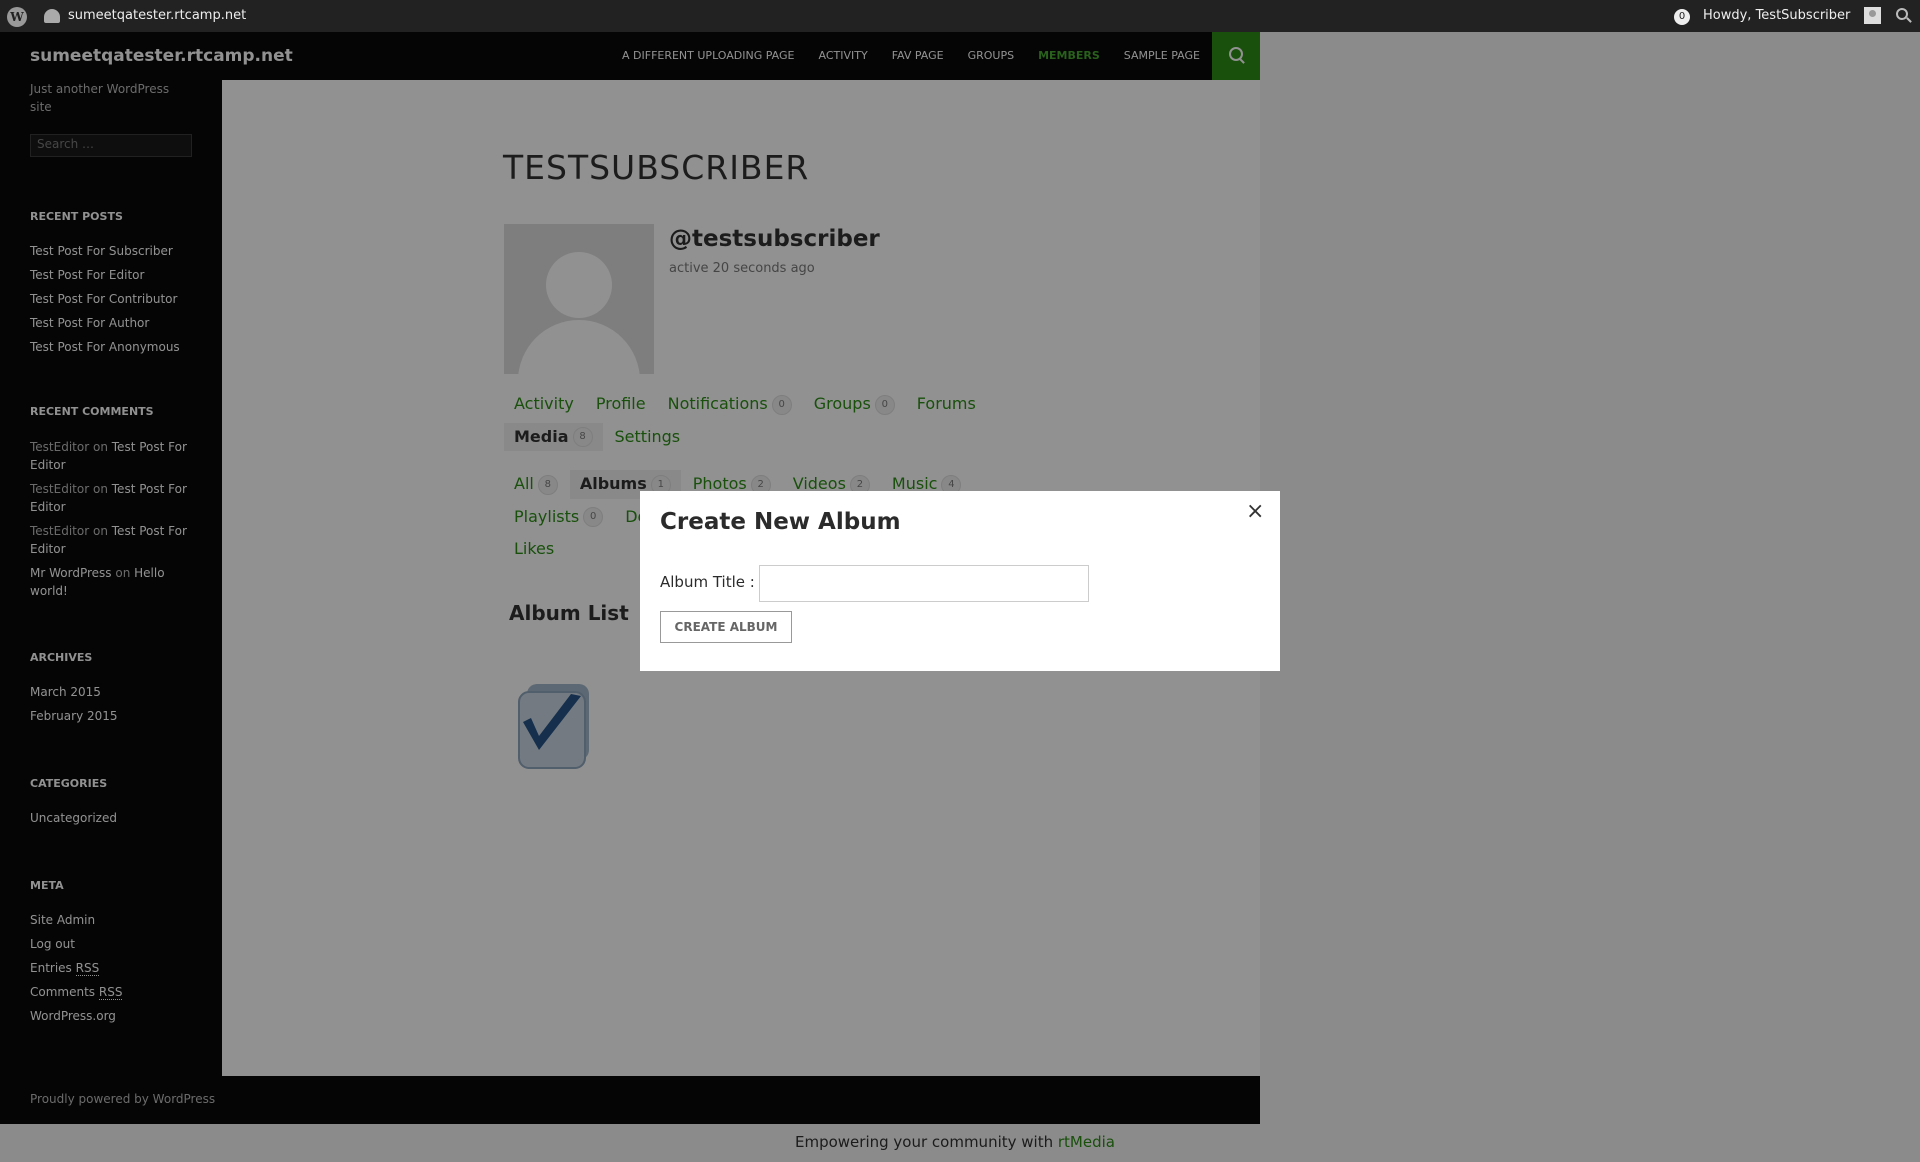 The height and width of the screenshot is (1162, 1920). What do you see at coordinates (52, 16) in the screenshot?
I see `dashboard-icon` at bounding box center [52, 16].